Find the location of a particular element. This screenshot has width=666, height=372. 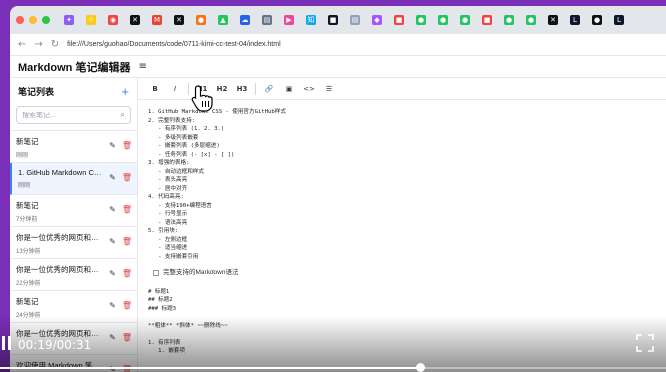

x-icon: ✕ is located at coordinates (553, 20).